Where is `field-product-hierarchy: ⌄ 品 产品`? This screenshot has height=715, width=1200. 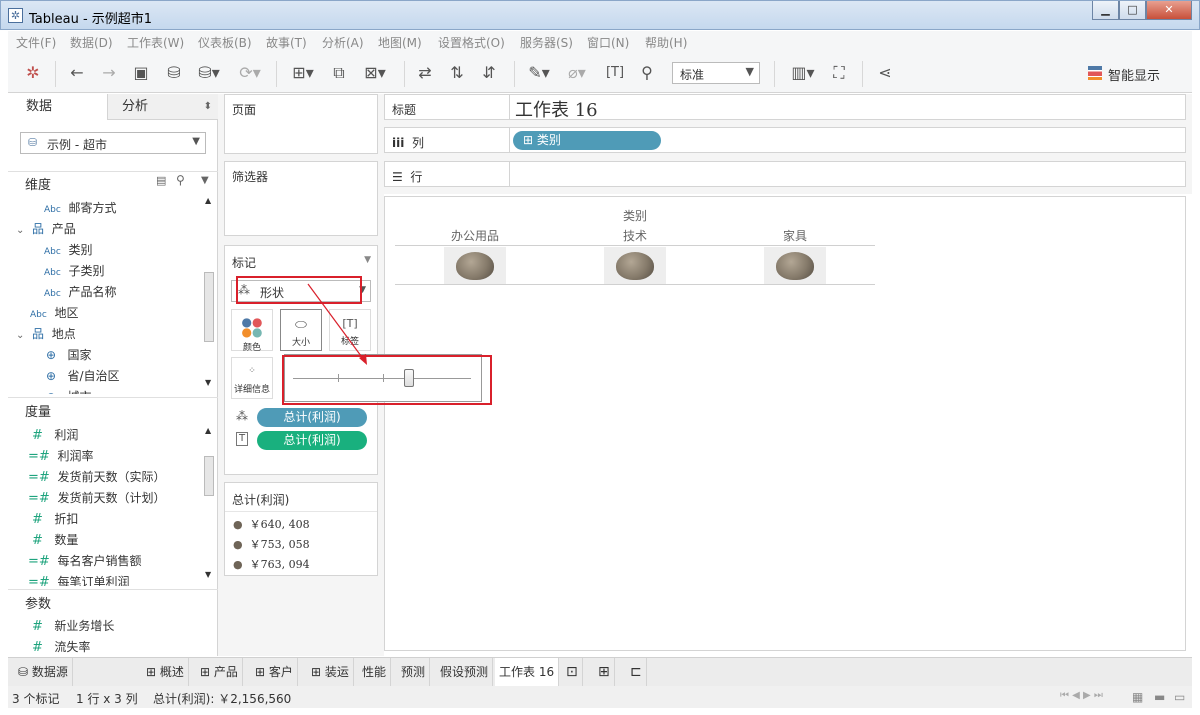 field-product-hierarchy: ⌄ 品 产品 is located at coordinates (46, 228).